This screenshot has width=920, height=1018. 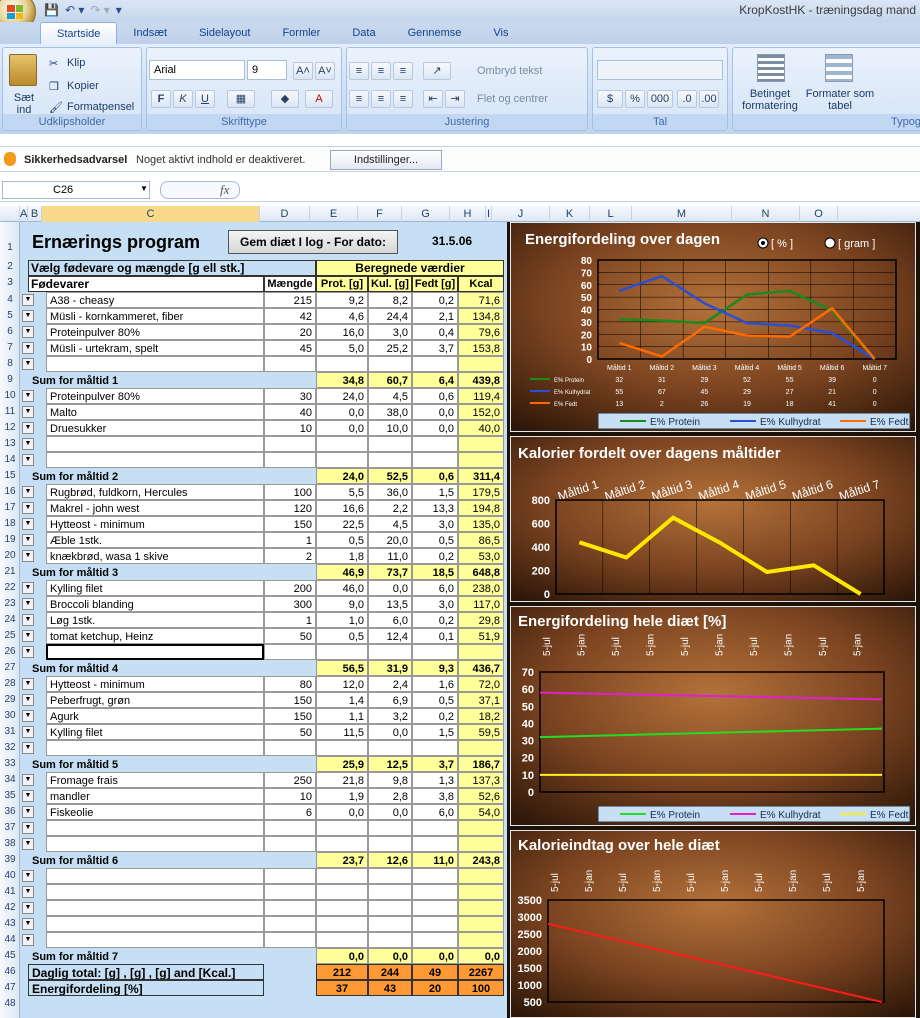 What do you see at coordinates (290, 556) in the screenshot?
I see `amount: 2` at bounding box center [290, 556].